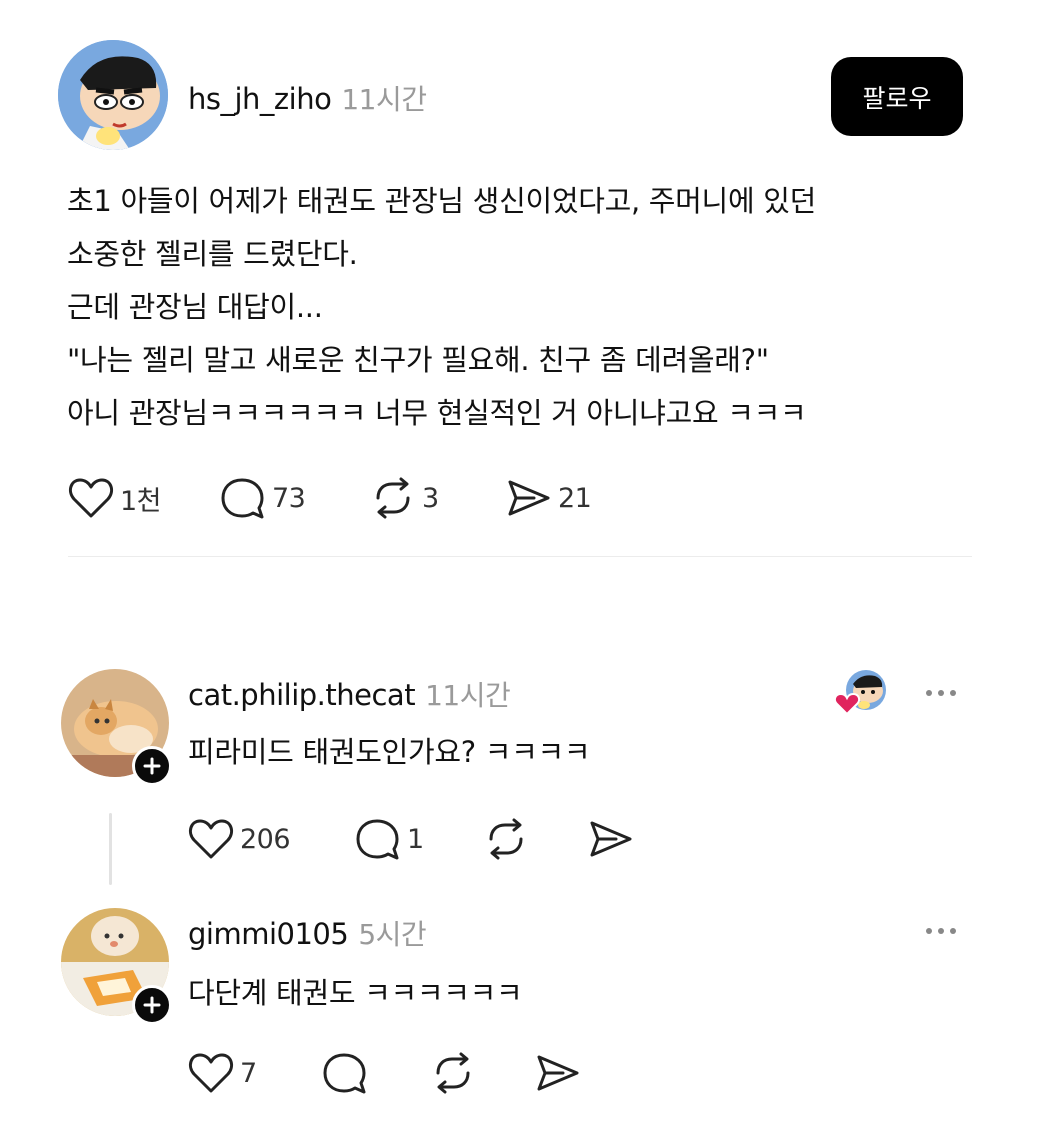 The height and width of the screenshot is (1141, 1050). I want to click on comment-text: 피라미드 태권도인가요? ㅋㅋㅋㅋ, so click(389, 752).